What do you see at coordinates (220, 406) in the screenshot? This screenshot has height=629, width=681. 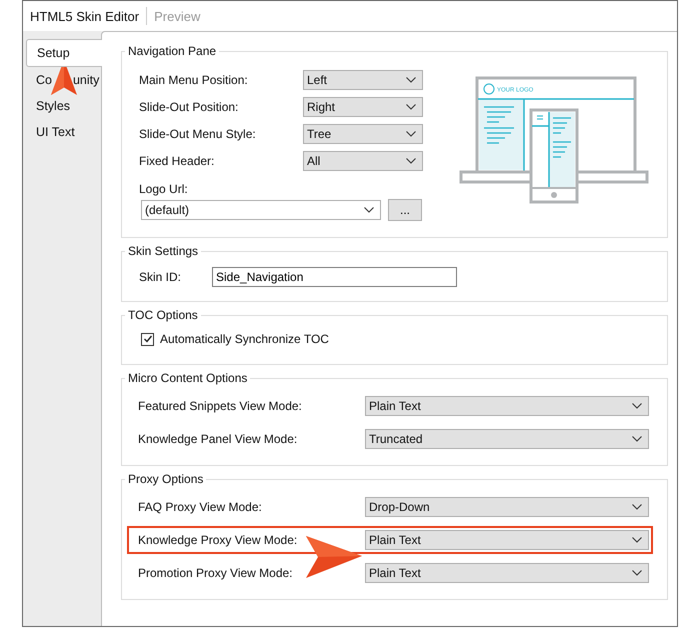 I see `field-label: Featured Snippets View Mode:` at bounding box center [220, 406].